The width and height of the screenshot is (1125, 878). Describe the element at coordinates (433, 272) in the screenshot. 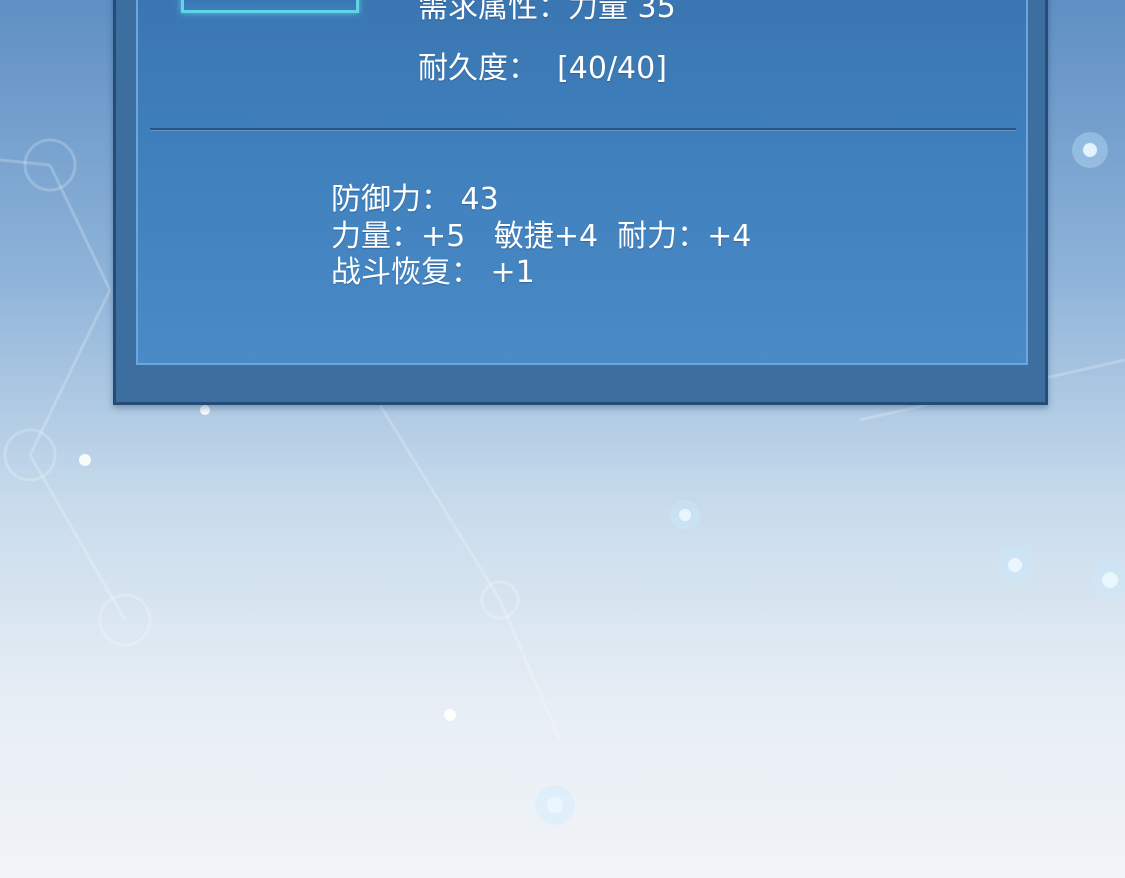

I see `stat-combat-recovery: 战斗恢复： +1` at that location.